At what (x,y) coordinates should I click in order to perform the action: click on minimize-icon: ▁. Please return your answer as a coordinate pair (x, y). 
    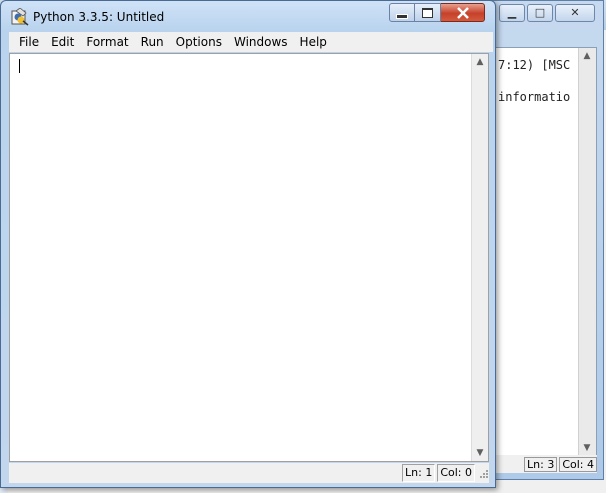
    Looking at the image, I should click on (512, 12).